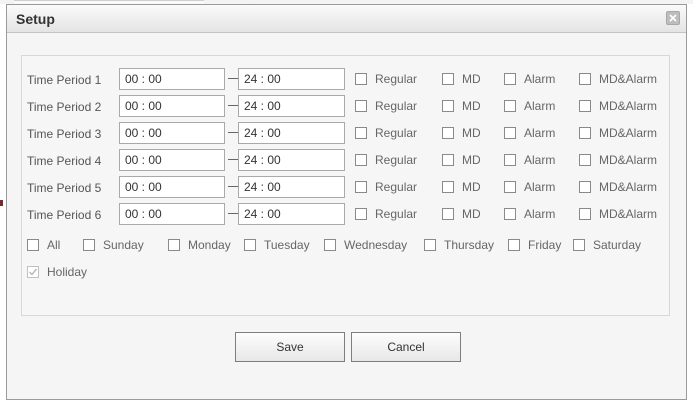 Image resolution: width=693 pixels, height=403 pixels. I want to click on checkbox-label: Wednesday, so click(376, 245).